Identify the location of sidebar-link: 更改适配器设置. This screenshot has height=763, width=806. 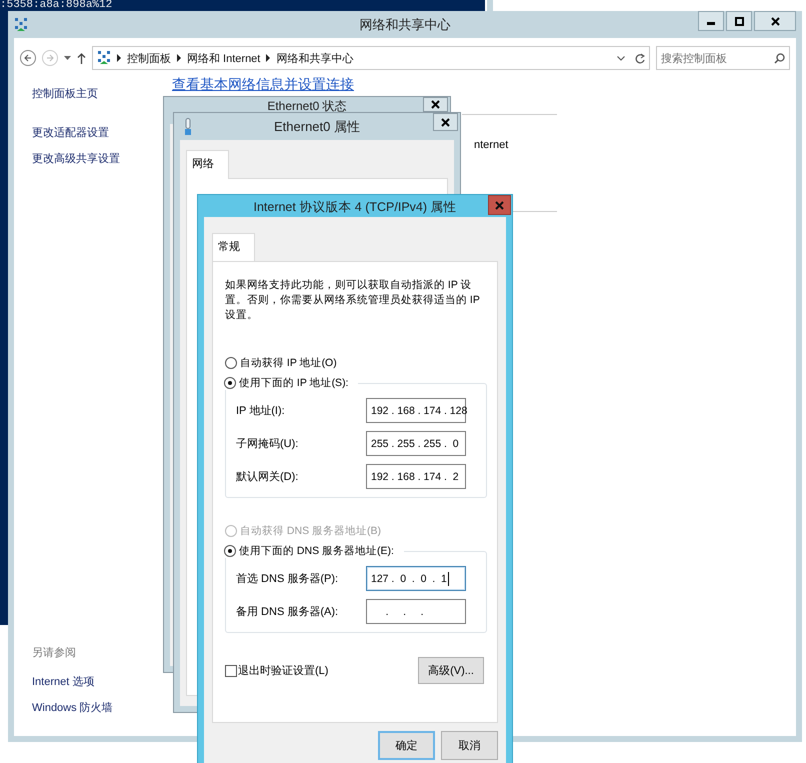
(70, 132).